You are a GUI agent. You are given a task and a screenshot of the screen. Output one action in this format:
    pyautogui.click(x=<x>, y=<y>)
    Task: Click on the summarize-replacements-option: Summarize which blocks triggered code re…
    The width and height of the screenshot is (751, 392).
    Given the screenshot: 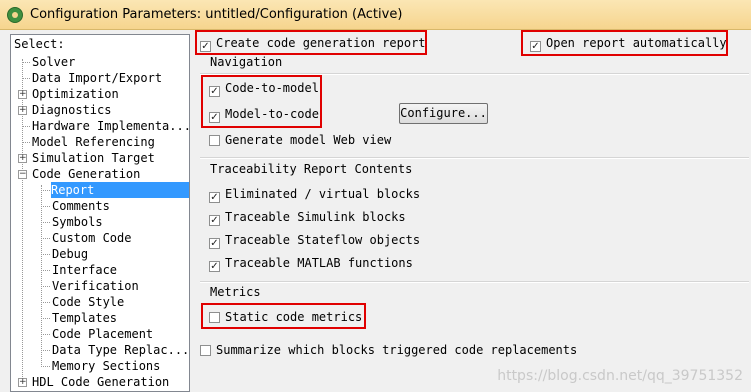 What is the action you would take?
    pyautogui.click(x=388, y=350)
    